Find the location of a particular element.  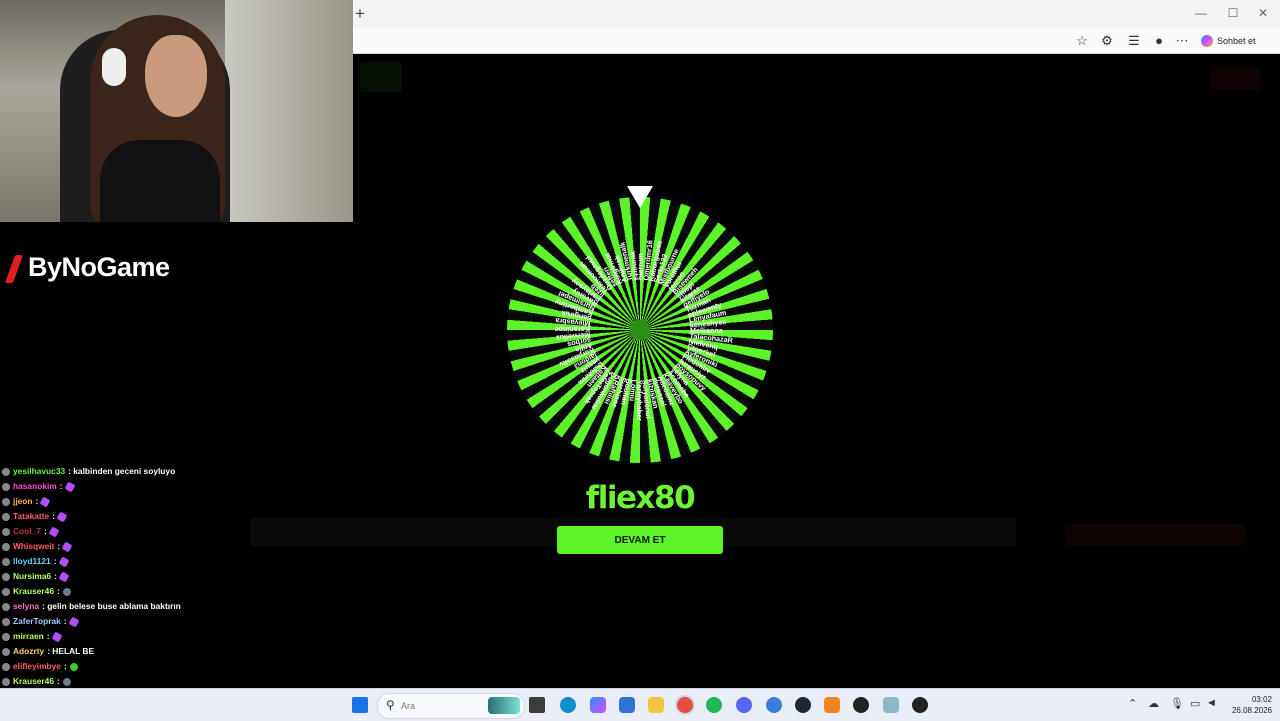

chat-username: Nursima6 is located at coordinates (32, 576).